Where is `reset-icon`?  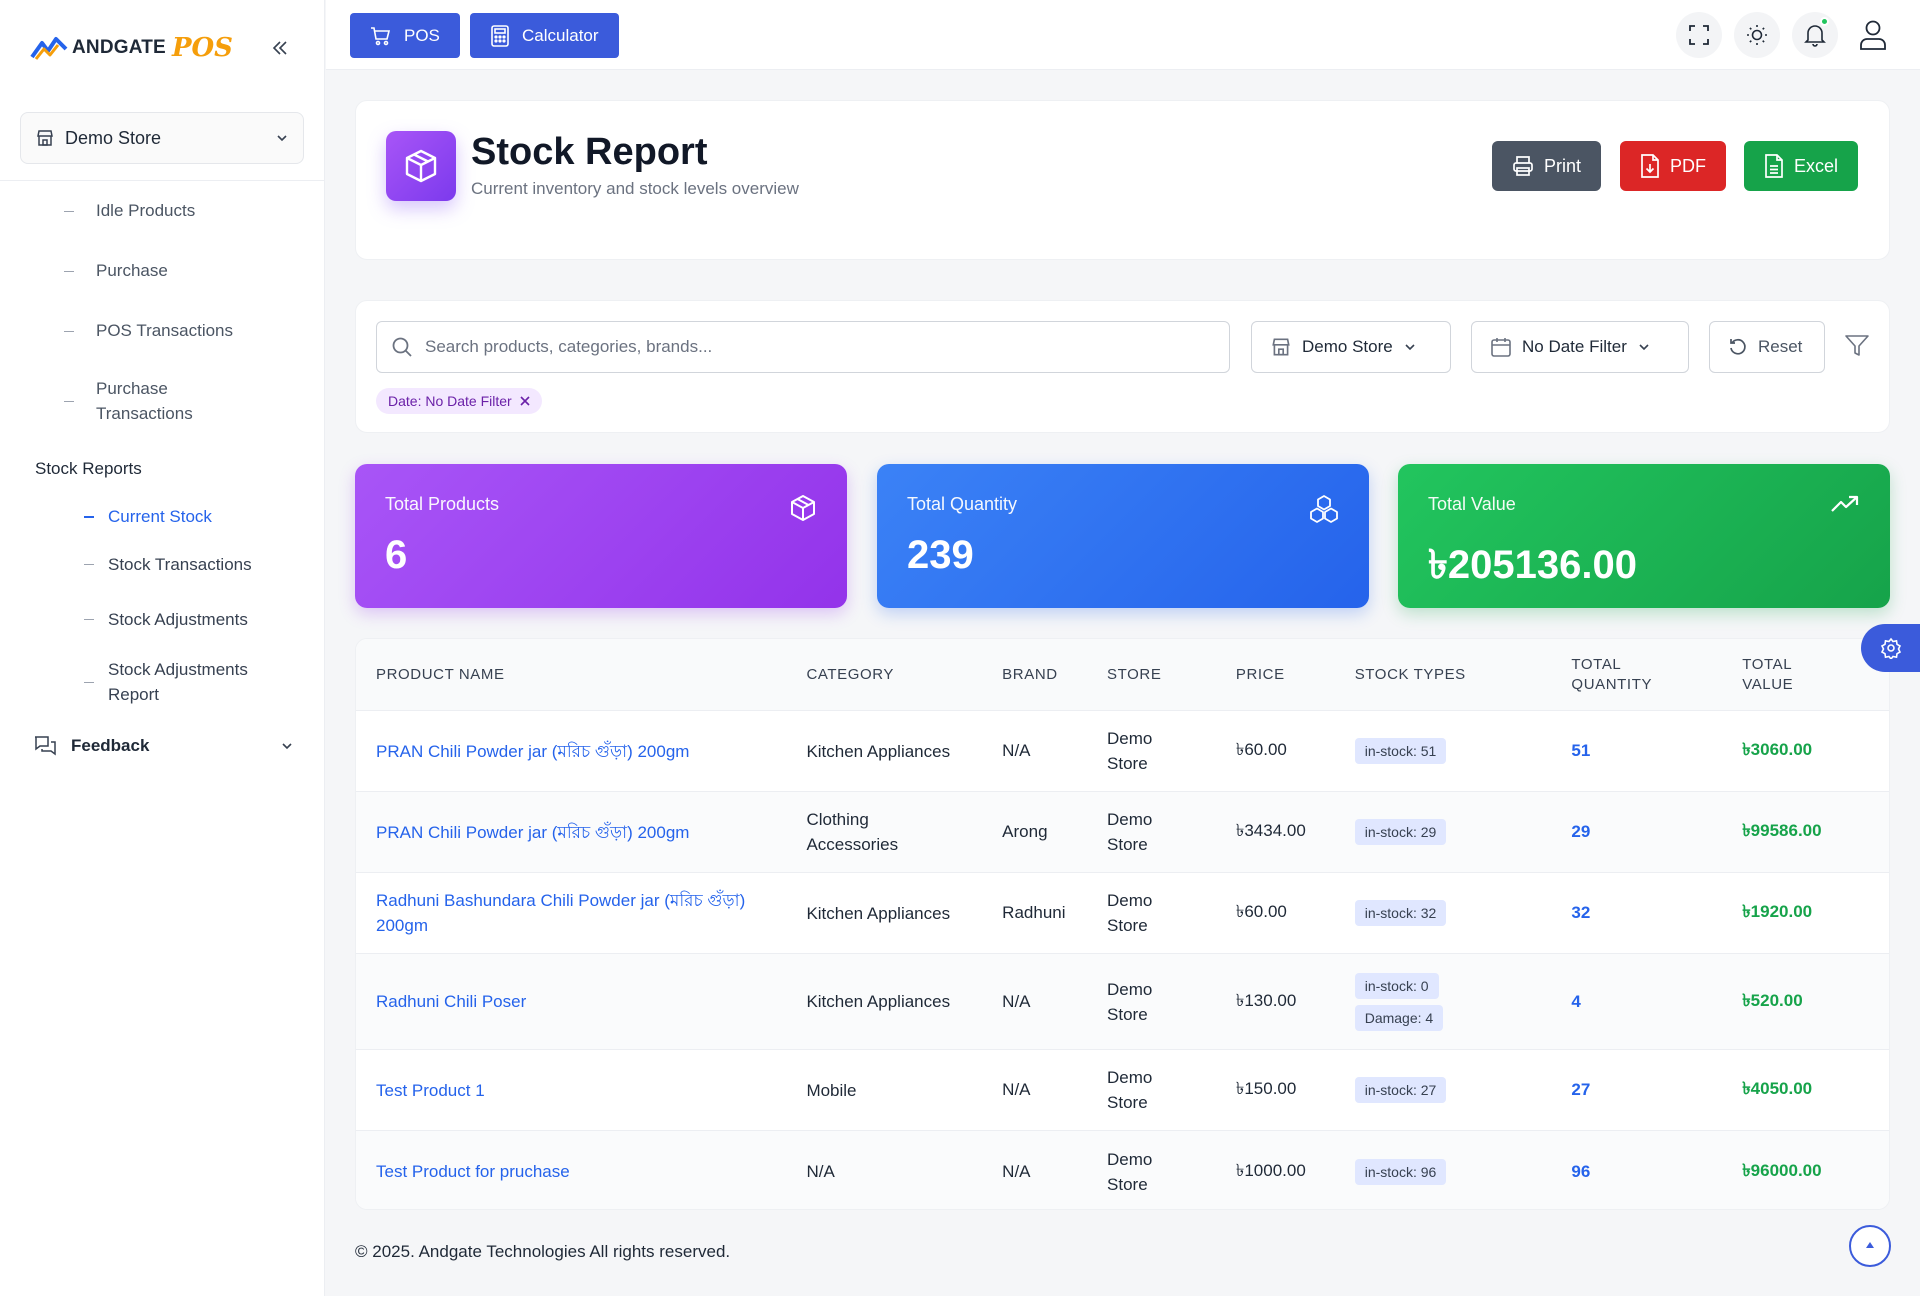
reset-icon is located at coordinates (1738, 346).